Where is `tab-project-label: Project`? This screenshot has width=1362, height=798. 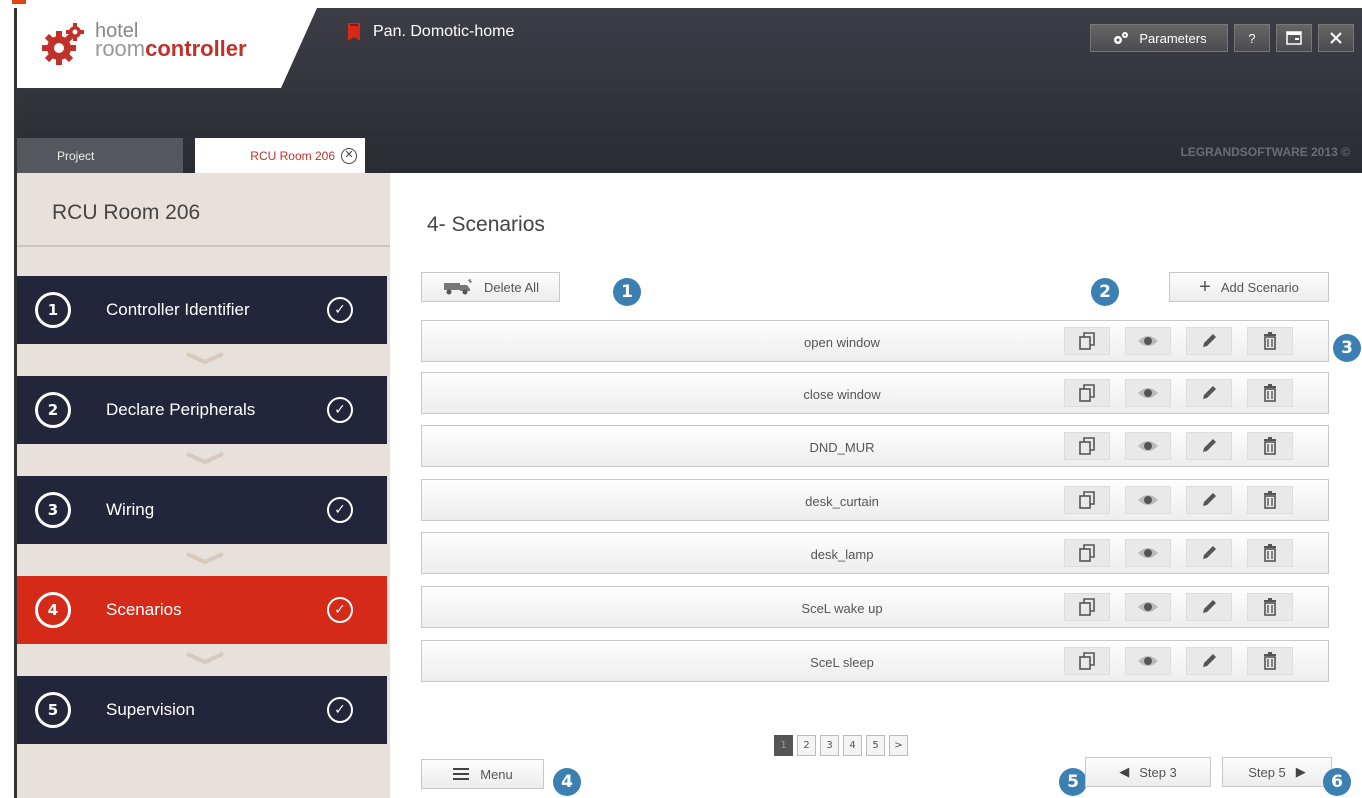
tab-project-label: Project is located at coordinates (76, 155).